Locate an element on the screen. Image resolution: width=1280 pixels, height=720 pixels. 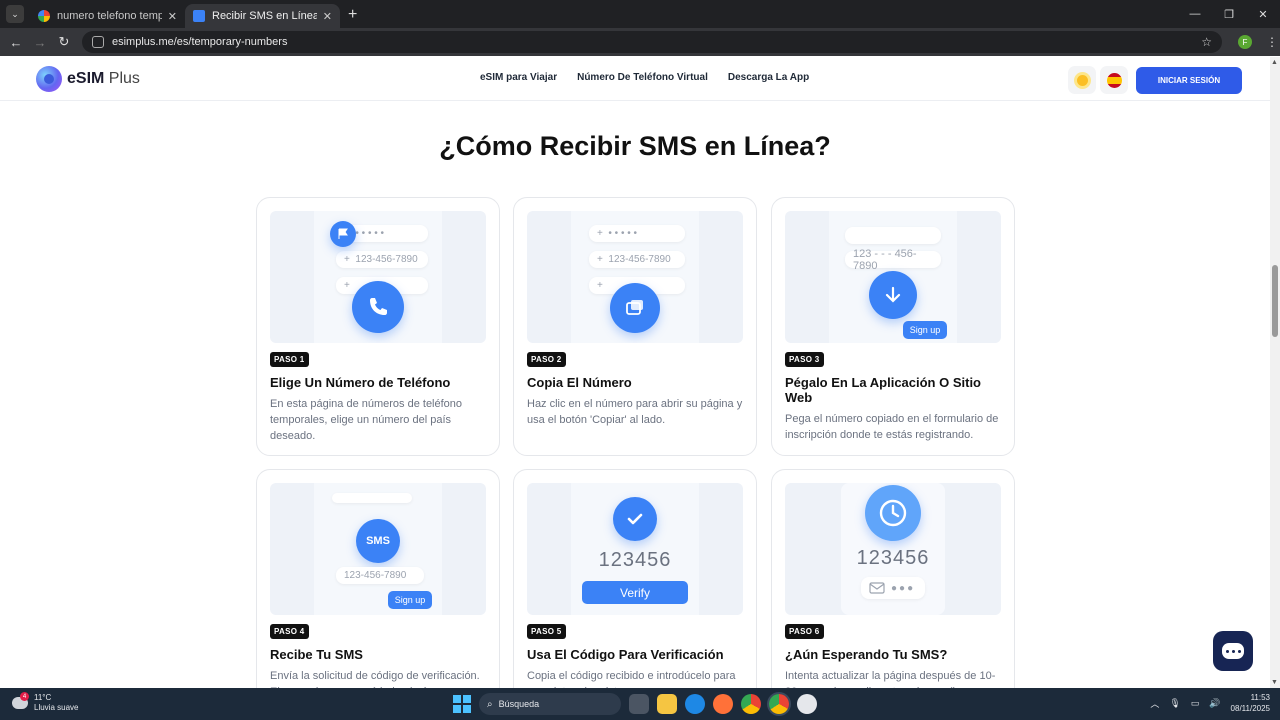
step-illustration: 123 - - - 456-7890 Sign up is located at coordinates (893, 277).